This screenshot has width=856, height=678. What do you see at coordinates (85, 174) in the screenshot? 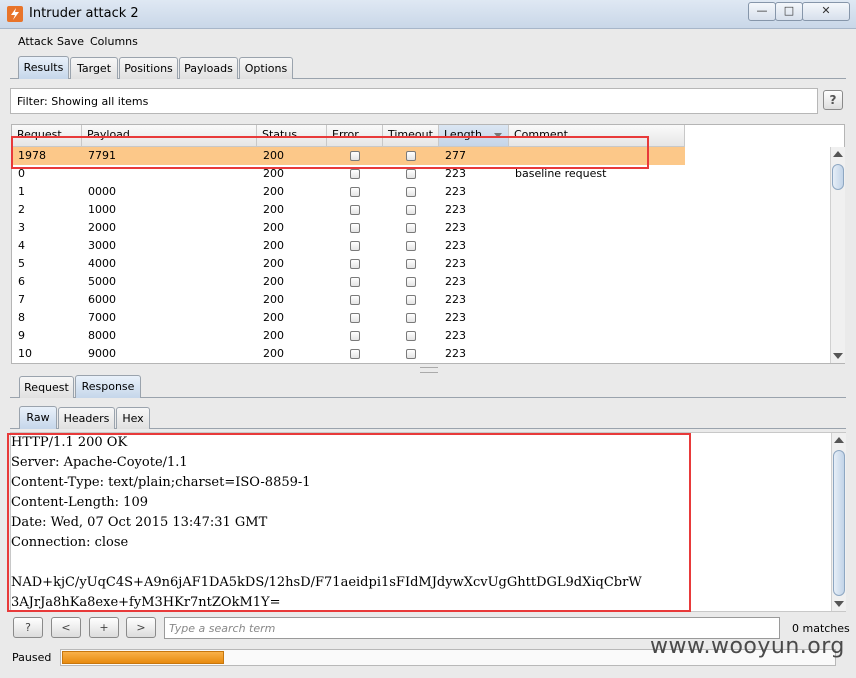
I see `cell-payload` at bounding box center [85, 174].